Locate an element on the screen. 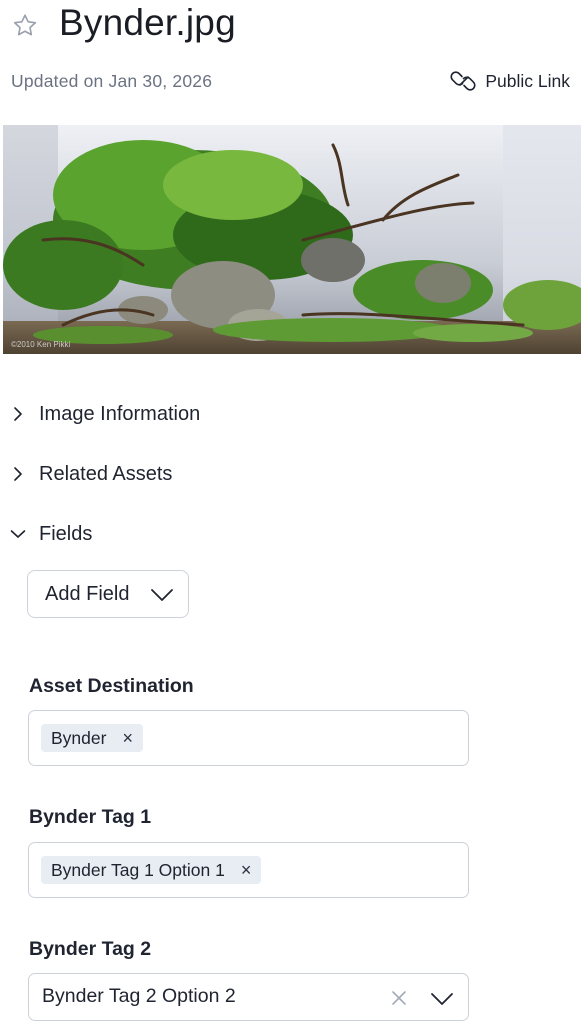 This screenshot has width=583, height=1027. field-label-bynder-tag-2: Bynder Tag 2 is located at coordinates (90, 949).